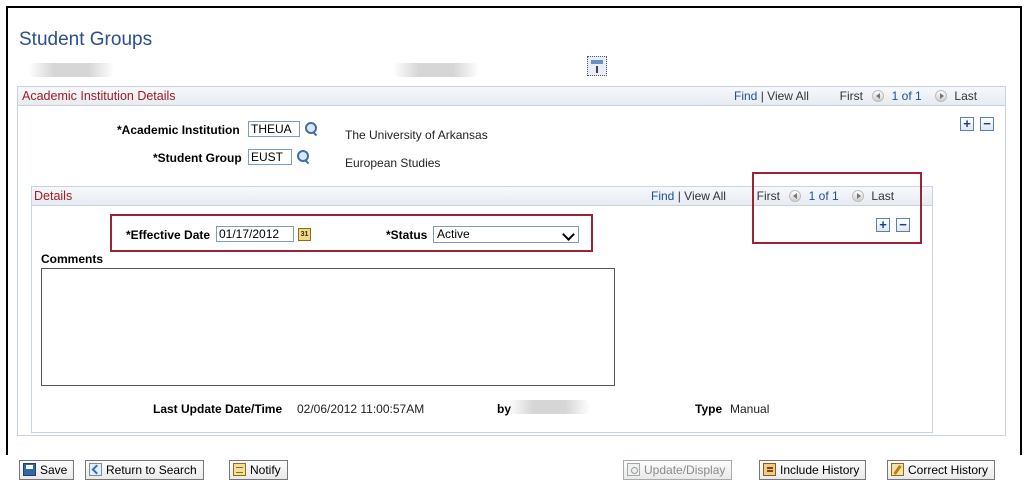 This screenshot has width=1025, height=494. I want to click on comments-label: Comments, so click(72, 259).